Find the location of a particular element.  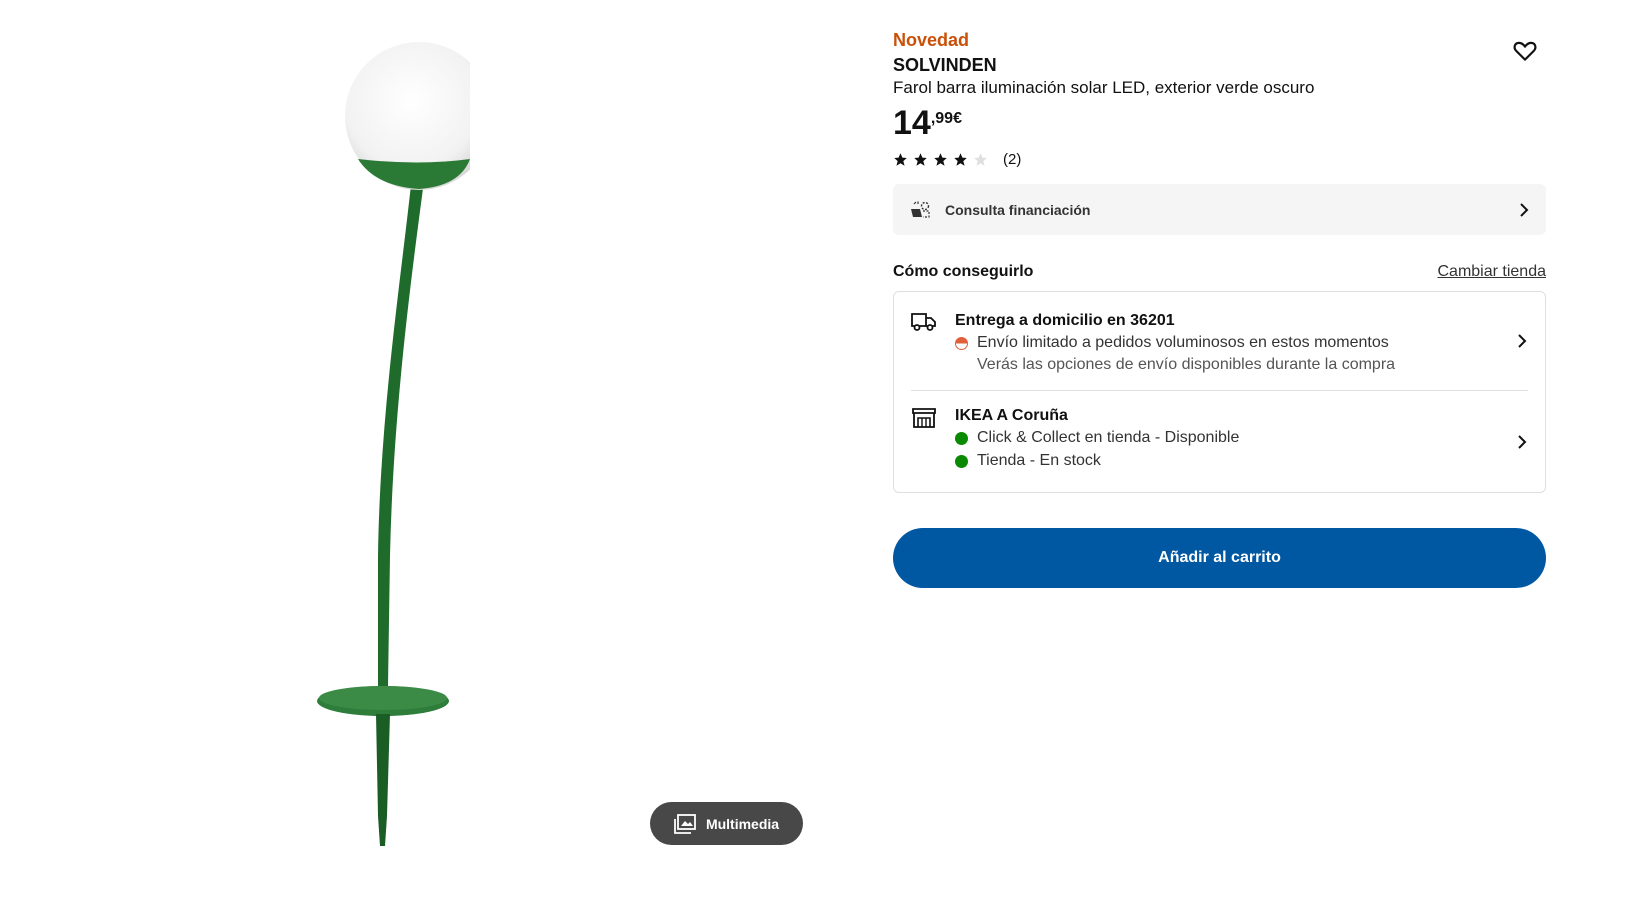

product-name: SOLVINDEN is located at coordinates (1219, 65).